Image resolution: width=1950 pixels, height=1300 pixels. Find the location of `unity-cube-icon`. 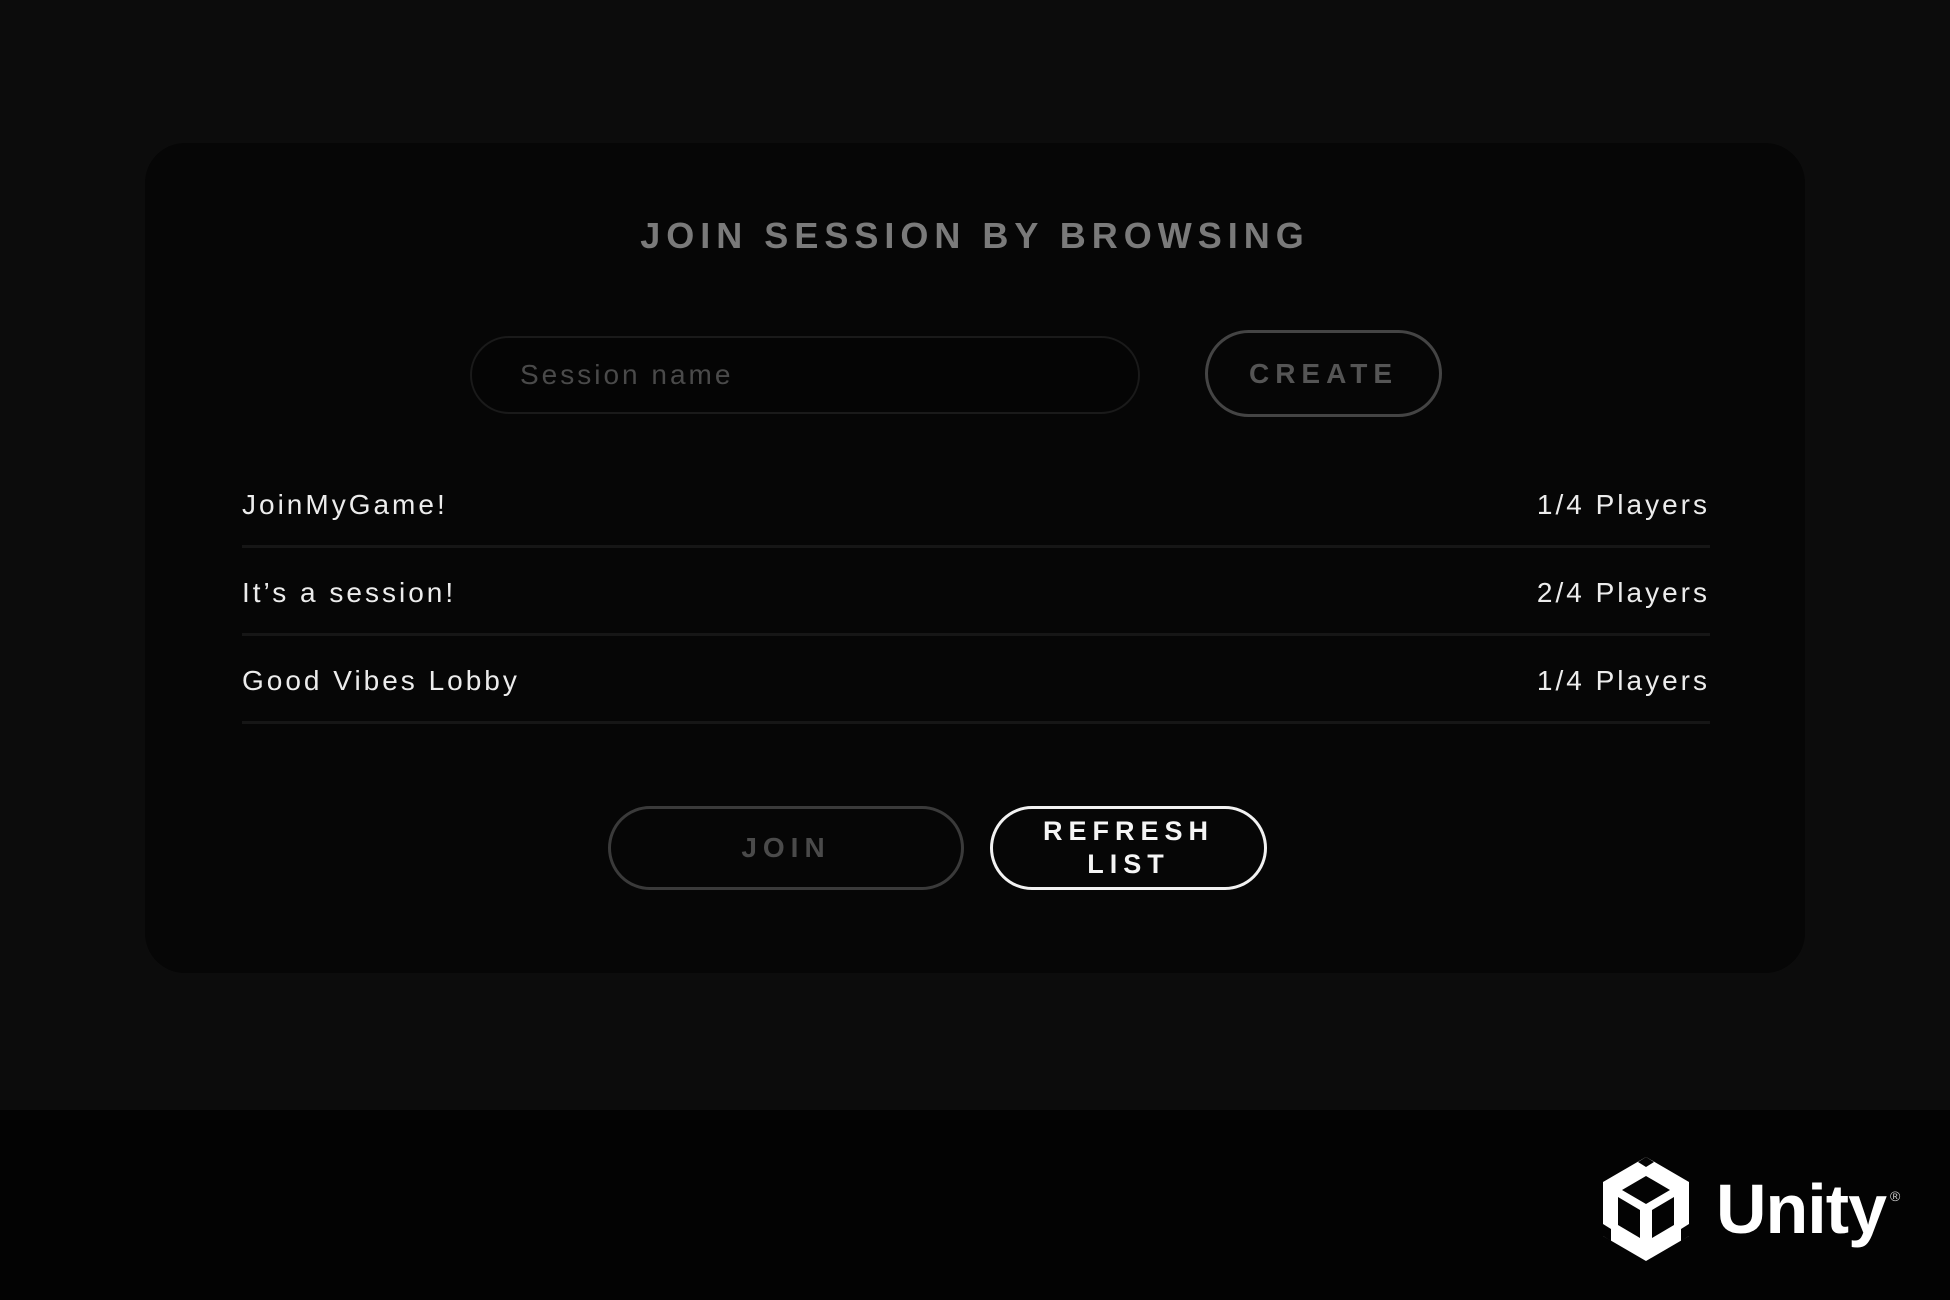

unity-cube-icon is located at coordinates (1646, 1209).